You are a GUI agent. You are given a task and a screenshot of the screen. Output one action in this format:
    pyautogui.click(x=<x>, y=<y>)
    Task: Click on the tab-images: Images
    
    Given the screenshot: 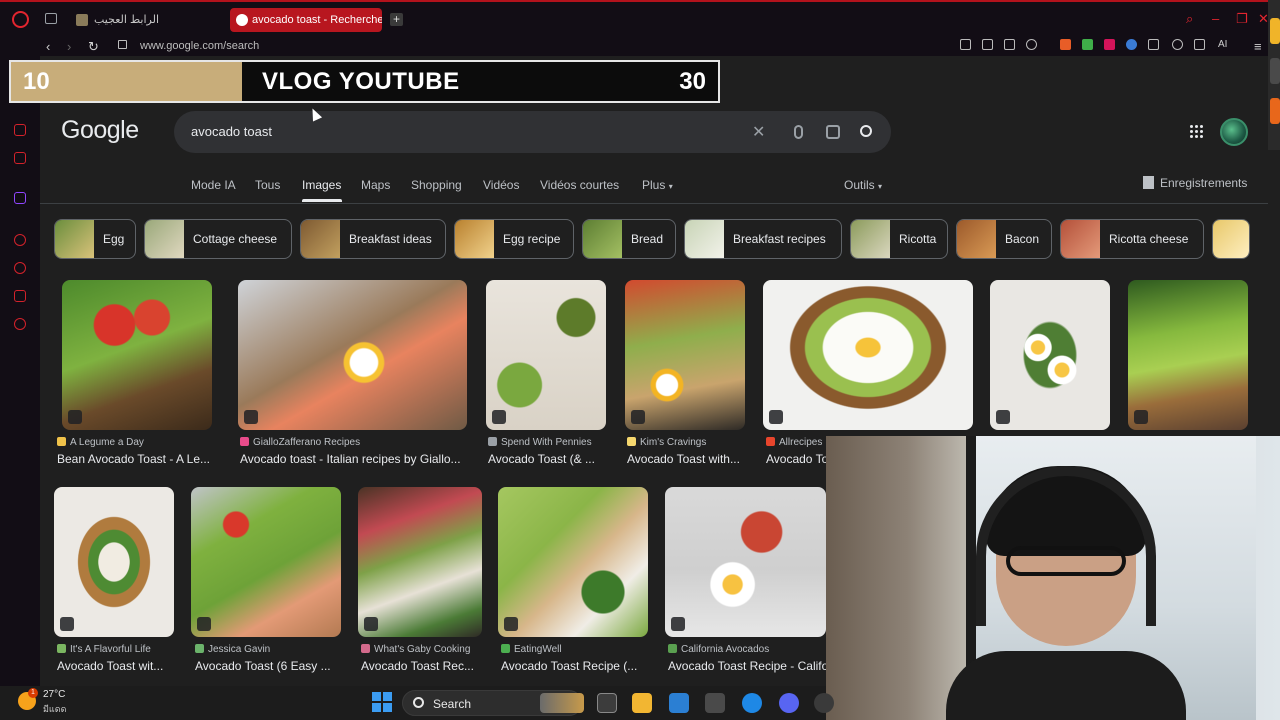 What is the action you would take?
    pyautogui.click(x=321, y=185)
    